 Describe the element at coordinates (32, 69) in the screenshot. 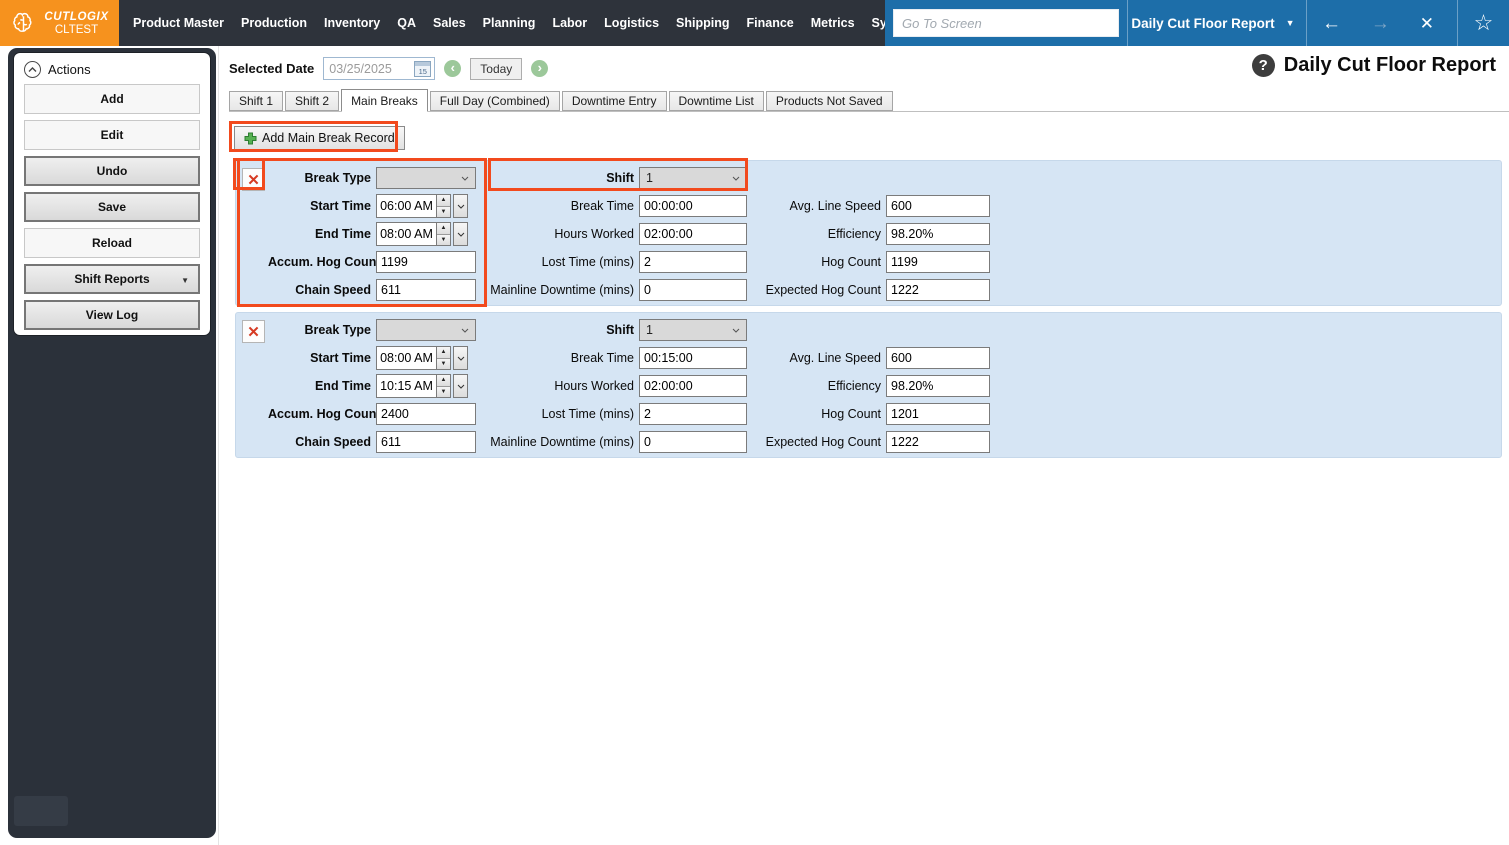

I see `collapse-panel-icon` at that location.